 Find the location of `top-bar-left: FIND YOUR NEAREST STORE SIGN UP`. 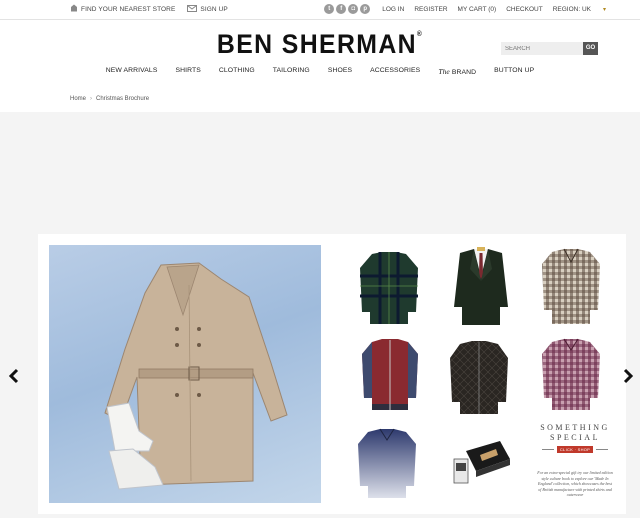

top-bar-left: FIND YOUR NEAREST STORE SIGN UP is located at coordinates (155, 9).